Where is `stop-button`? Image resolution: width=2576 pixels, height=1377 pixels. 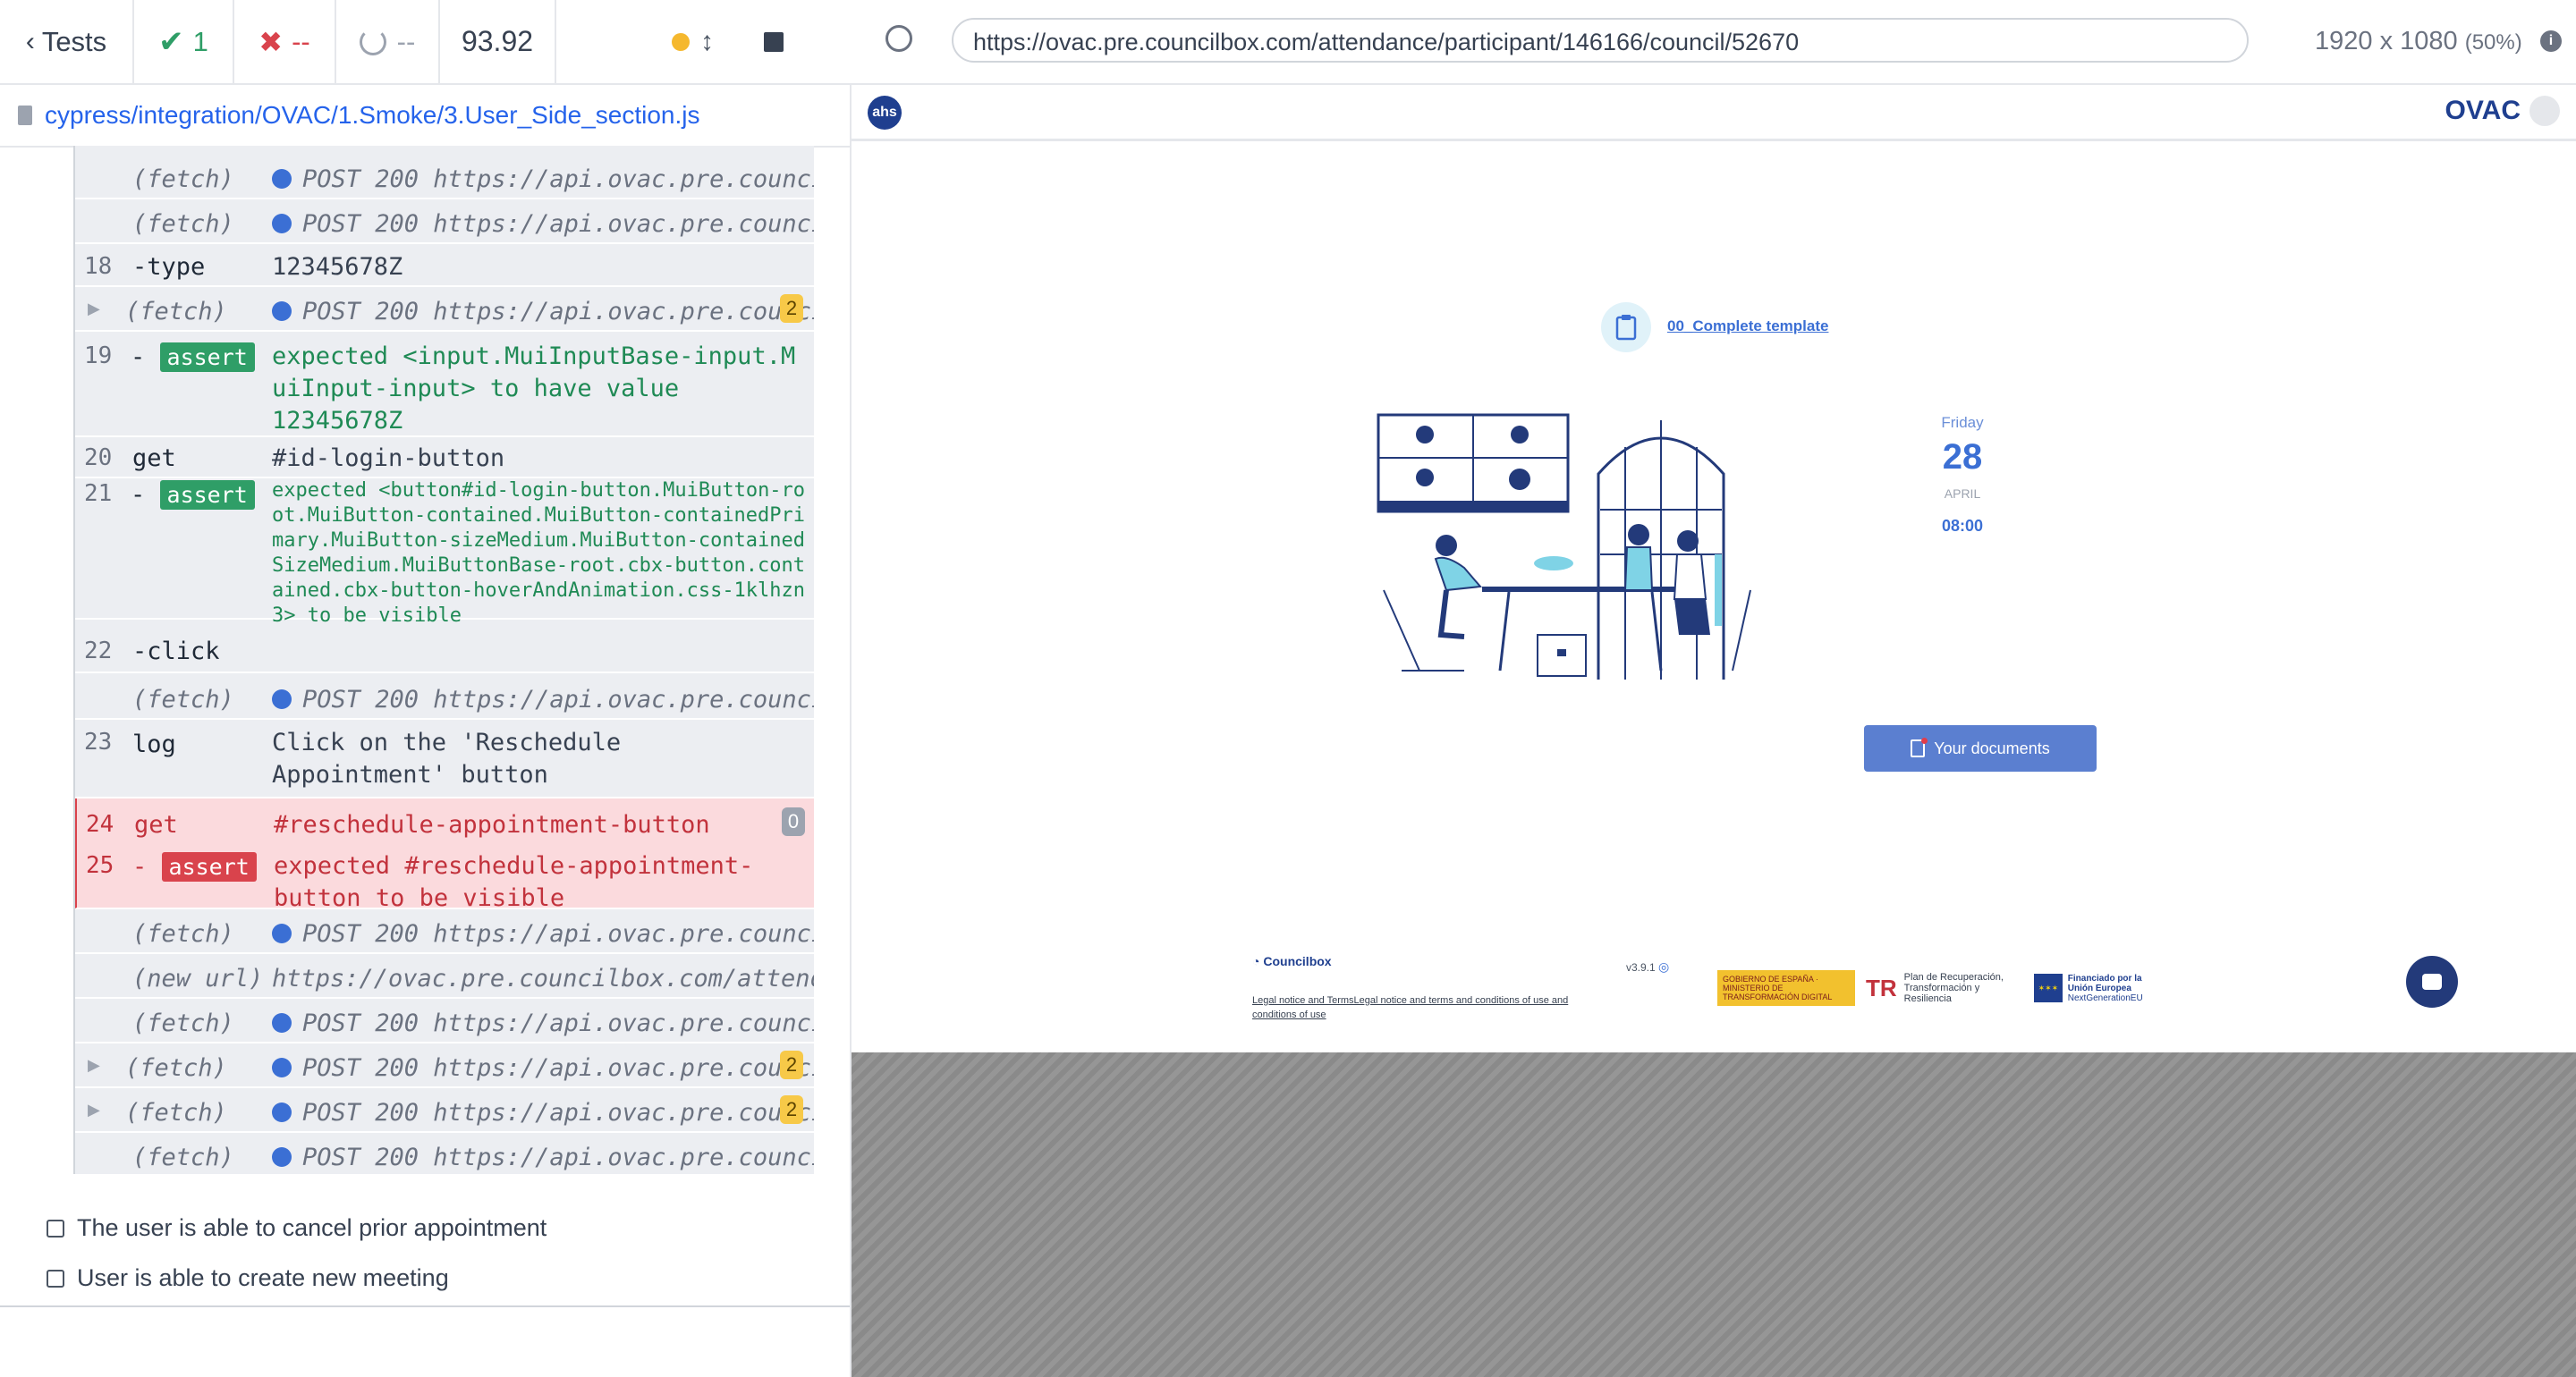 stop-button is located at coordinates (773, 41).